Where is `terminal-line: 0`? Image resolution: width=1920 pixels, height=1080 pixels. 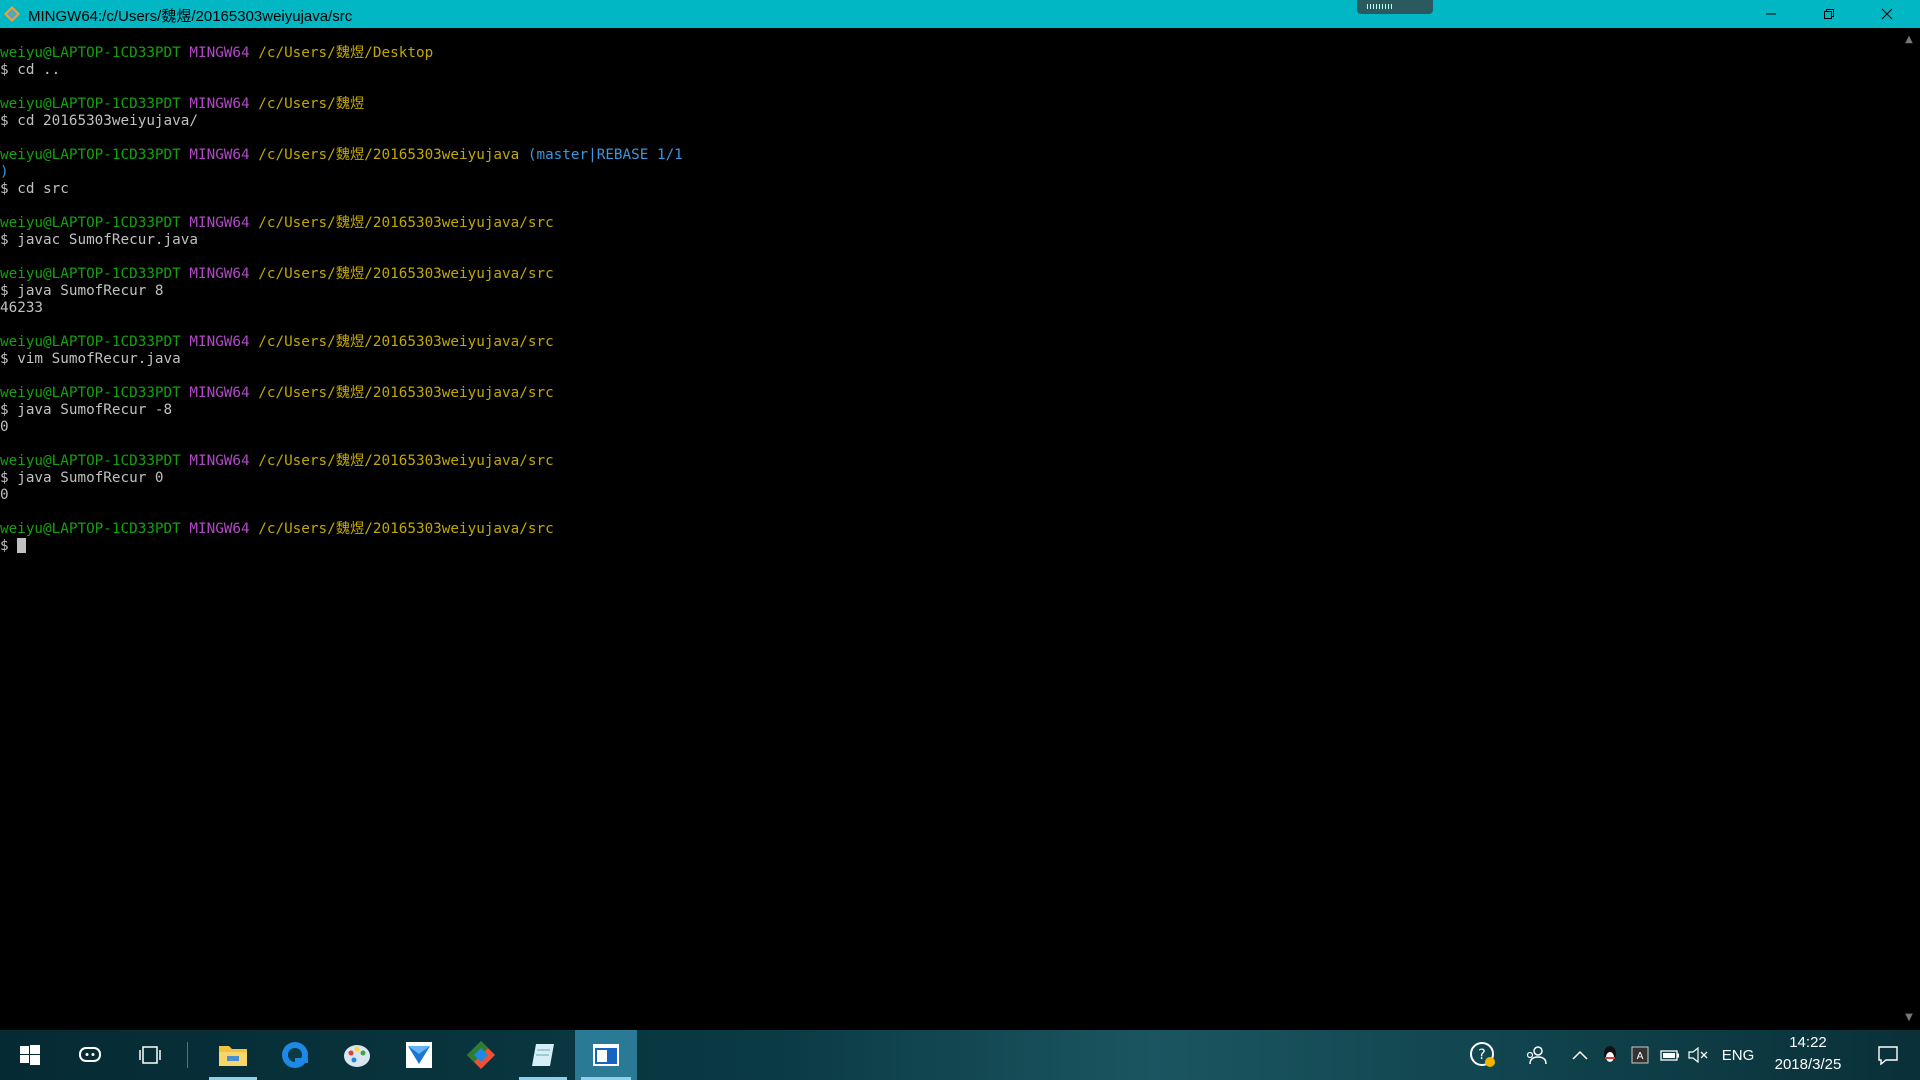 terminal-line: 0 is located at coordinates (341, 427).